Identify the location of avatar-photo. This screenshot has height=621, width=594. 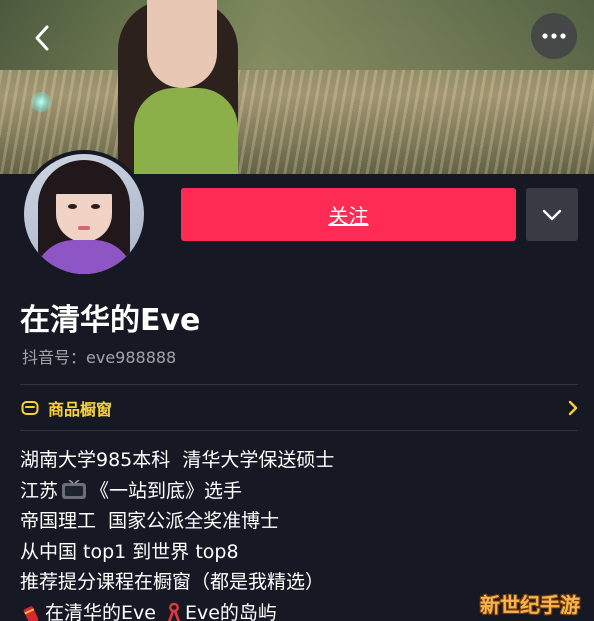
(84, 214).